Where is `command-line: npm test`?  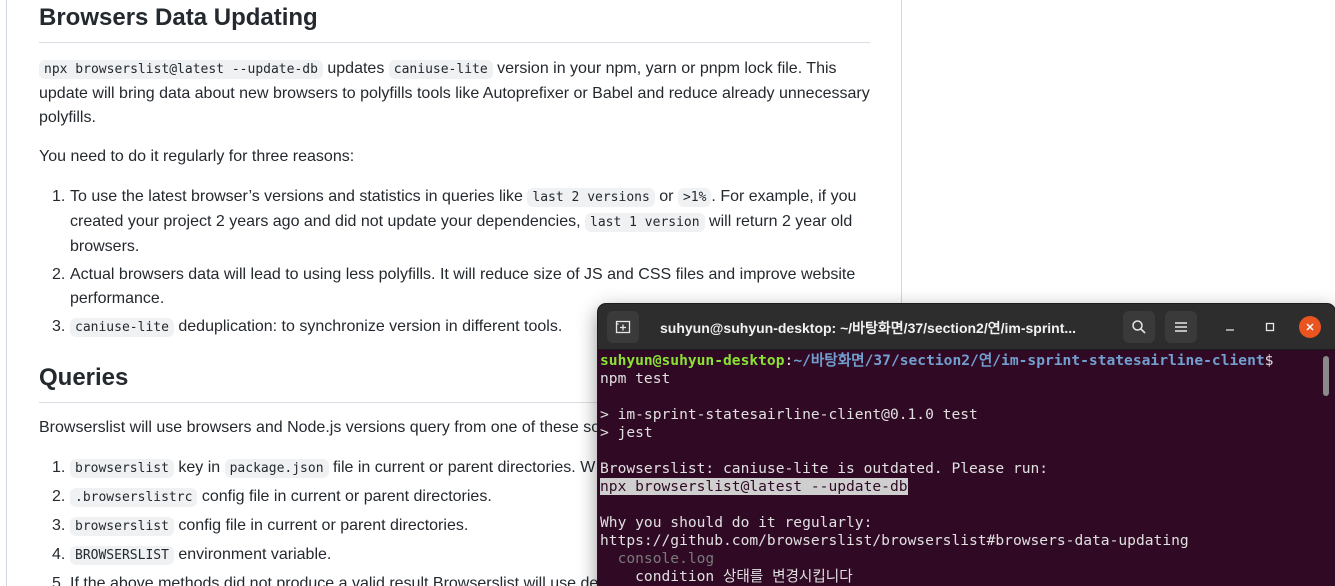
command-line: npm test is located at coordinates (635, 378).